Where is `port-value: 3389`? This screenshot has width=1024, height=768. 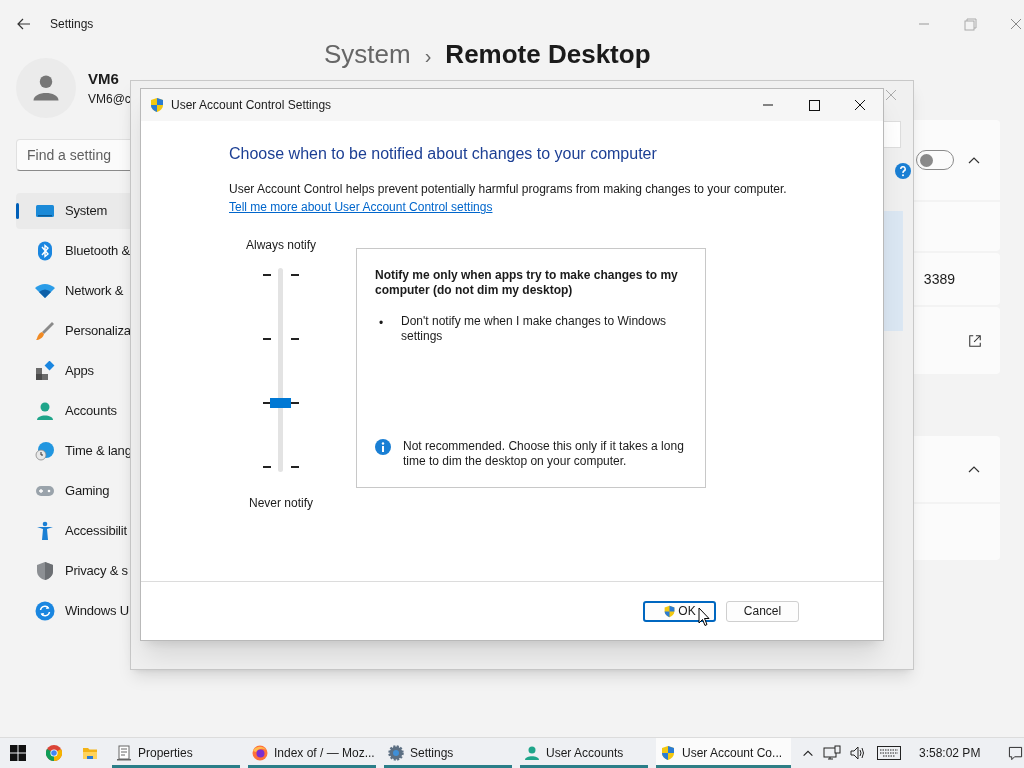
port-value: 3389 is located at coordinates (939, 279).